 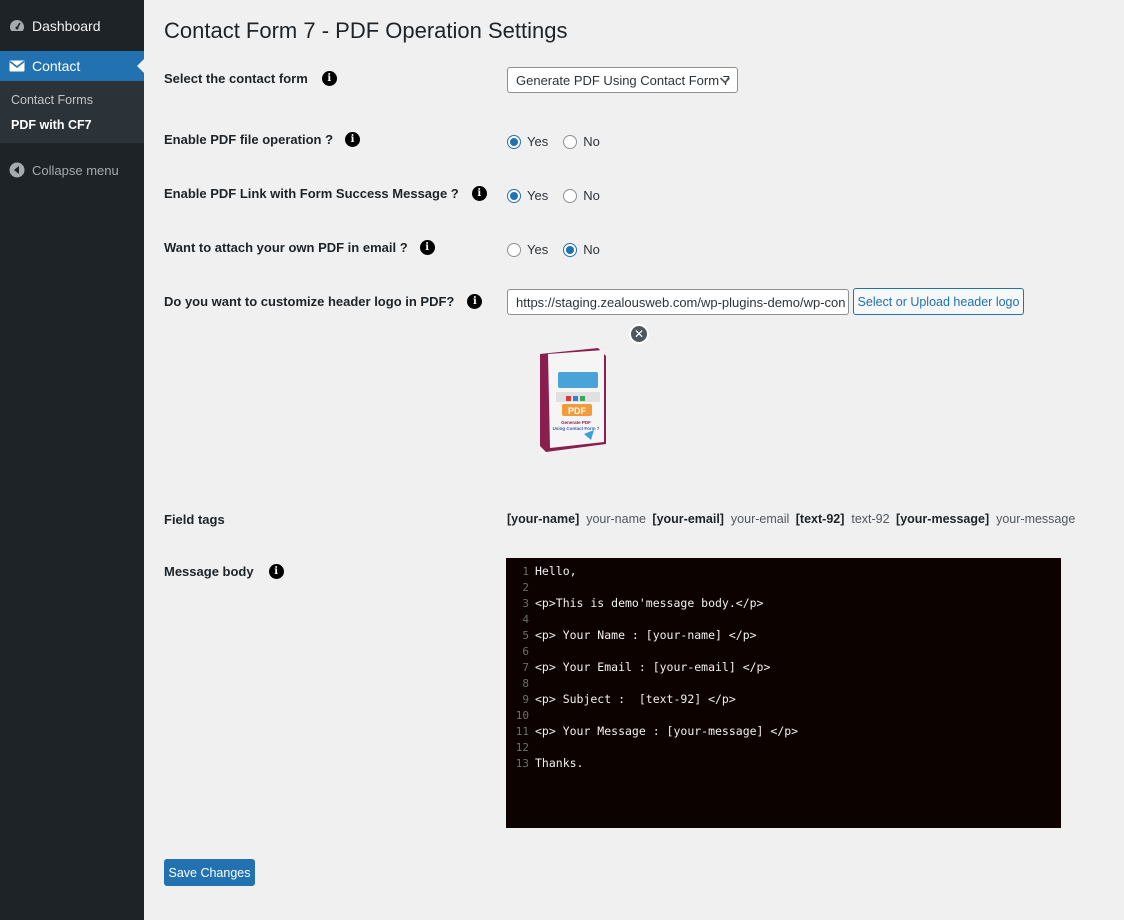 I want to click on attach-own-radio-group: Yes No, so click(x=561, y=249).